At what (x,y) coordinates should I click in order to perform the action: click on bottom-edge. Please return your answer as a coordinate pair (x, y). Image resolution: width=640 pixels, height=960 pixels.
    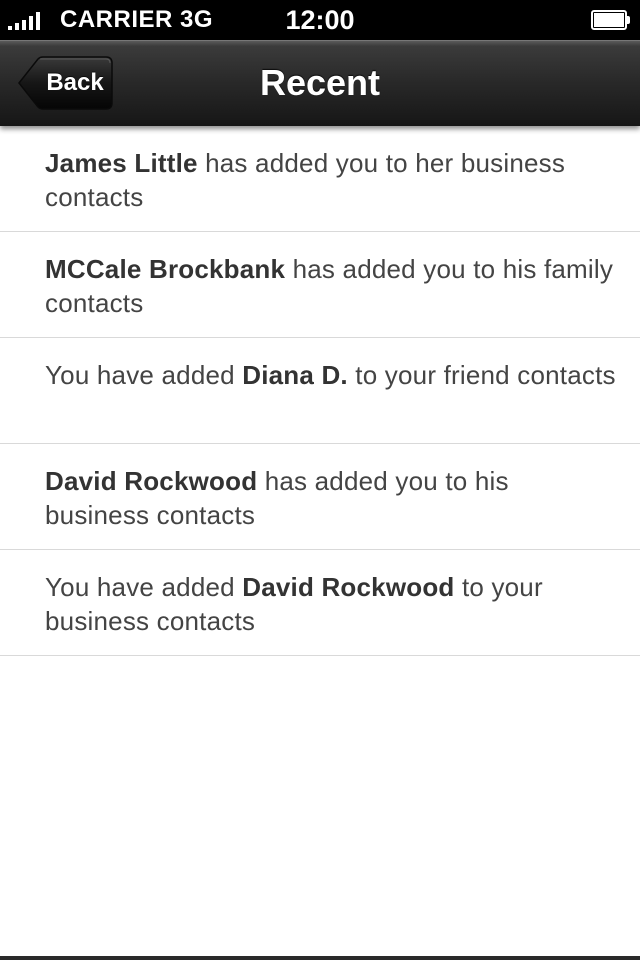
    Looking at the image, I should click on (320, 958).